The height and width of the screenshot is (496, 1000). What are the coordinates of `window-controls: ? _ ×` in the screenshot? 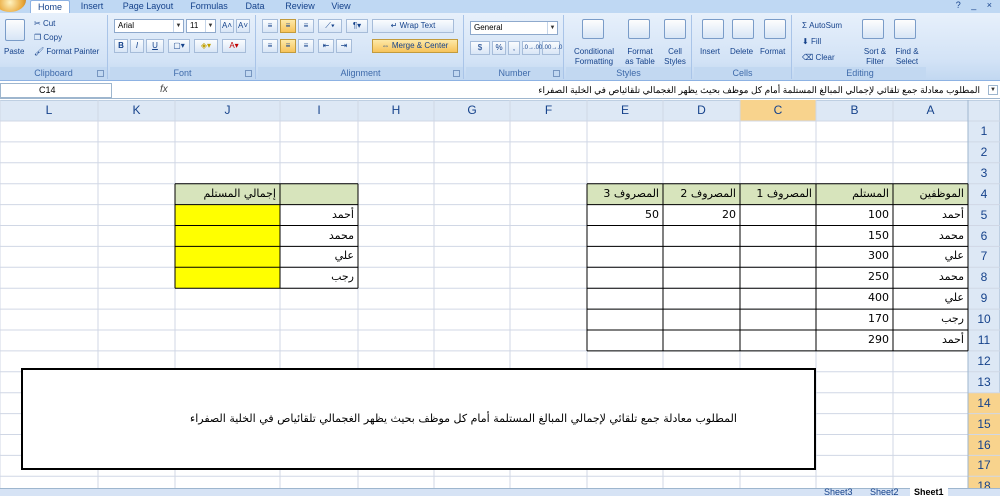 It's located at (976, 6).